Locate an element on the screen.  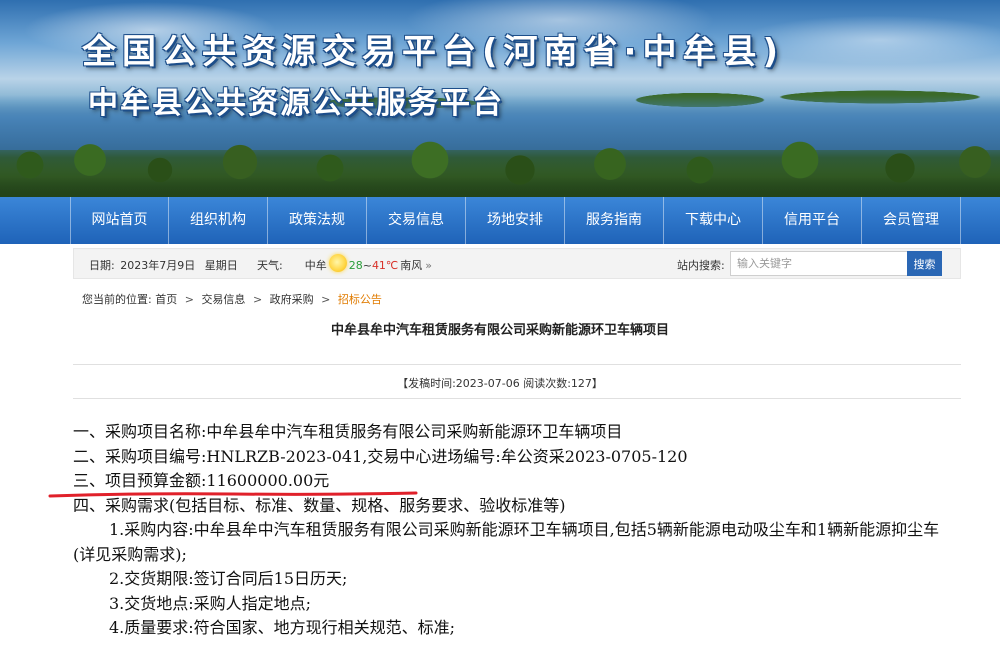
search-button: 搜索 is located at coordinates (924, 263).